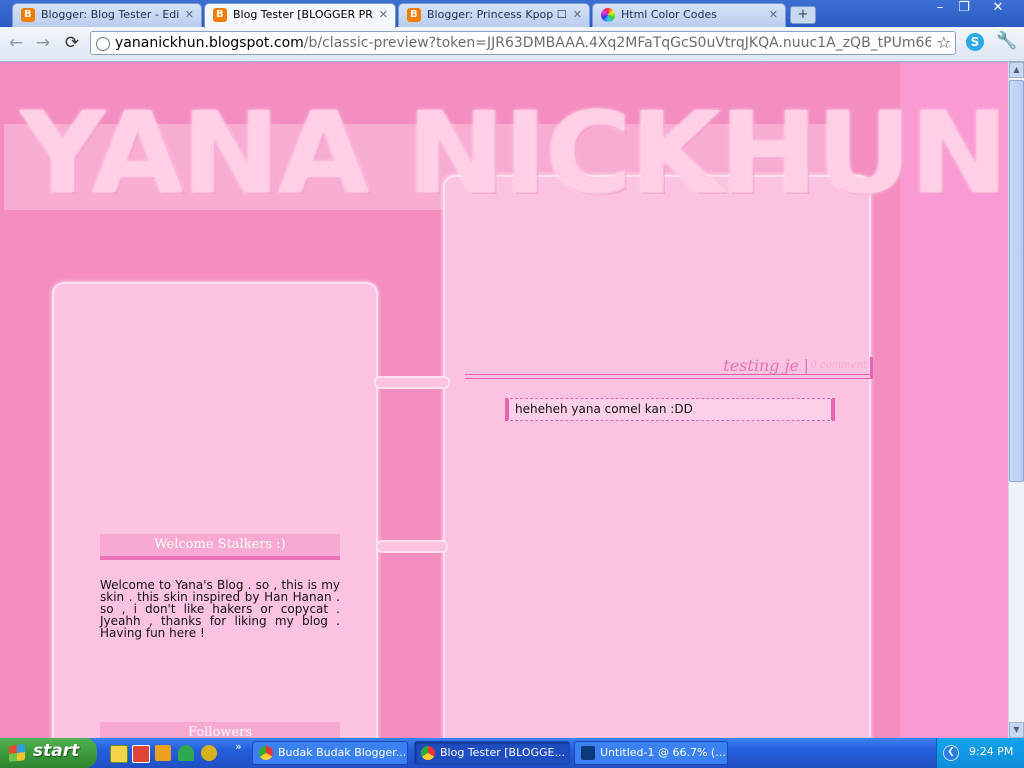 Image resolution: width=1024 pixels, height=768 pixels. Describe the element at coordinates (220, 730) in the screenshot. I see `followers-heading: Followers` at that location.